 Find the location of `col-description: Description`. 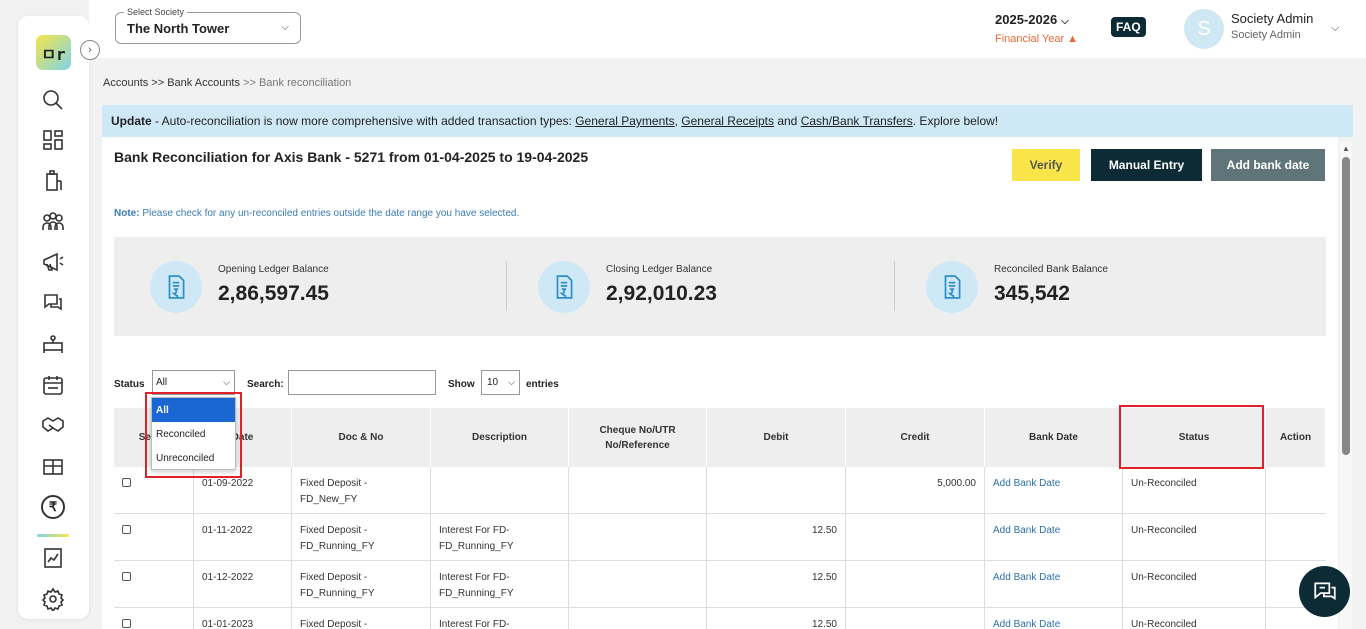

col-description: Description is located at coordinates (500, 437).